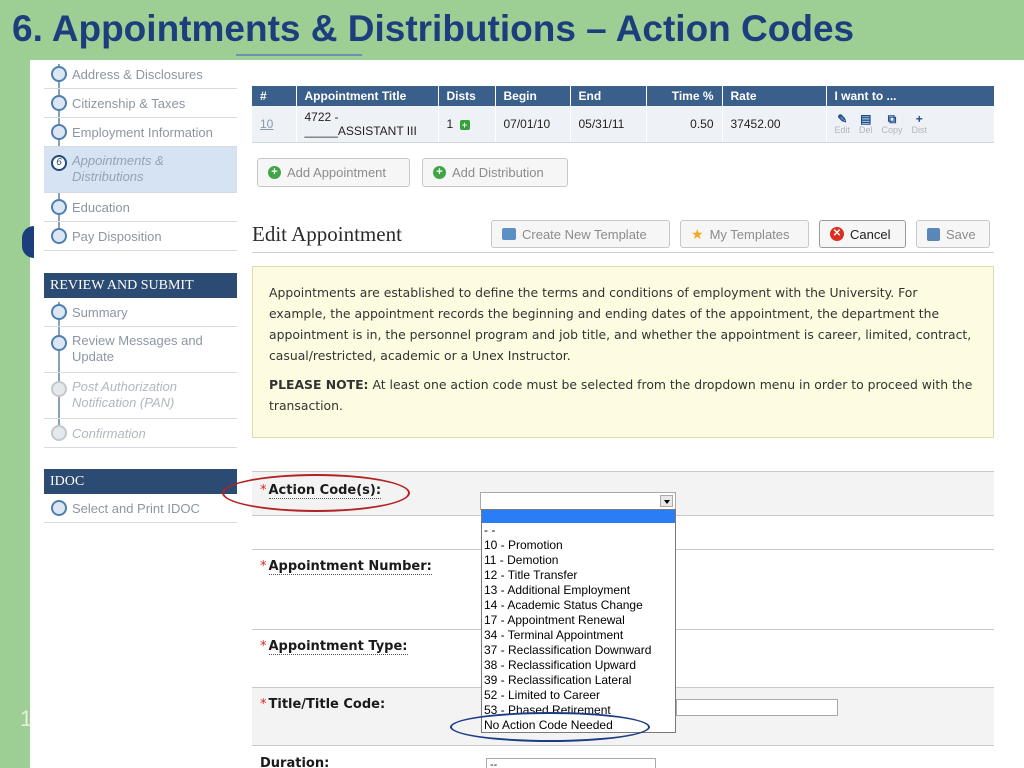 This screenshot has height=768, width=1024. What do you see at coordinates (749, 234) in the screenshot?
I see `button-label: My Templates` at bounding box center [749, 234].